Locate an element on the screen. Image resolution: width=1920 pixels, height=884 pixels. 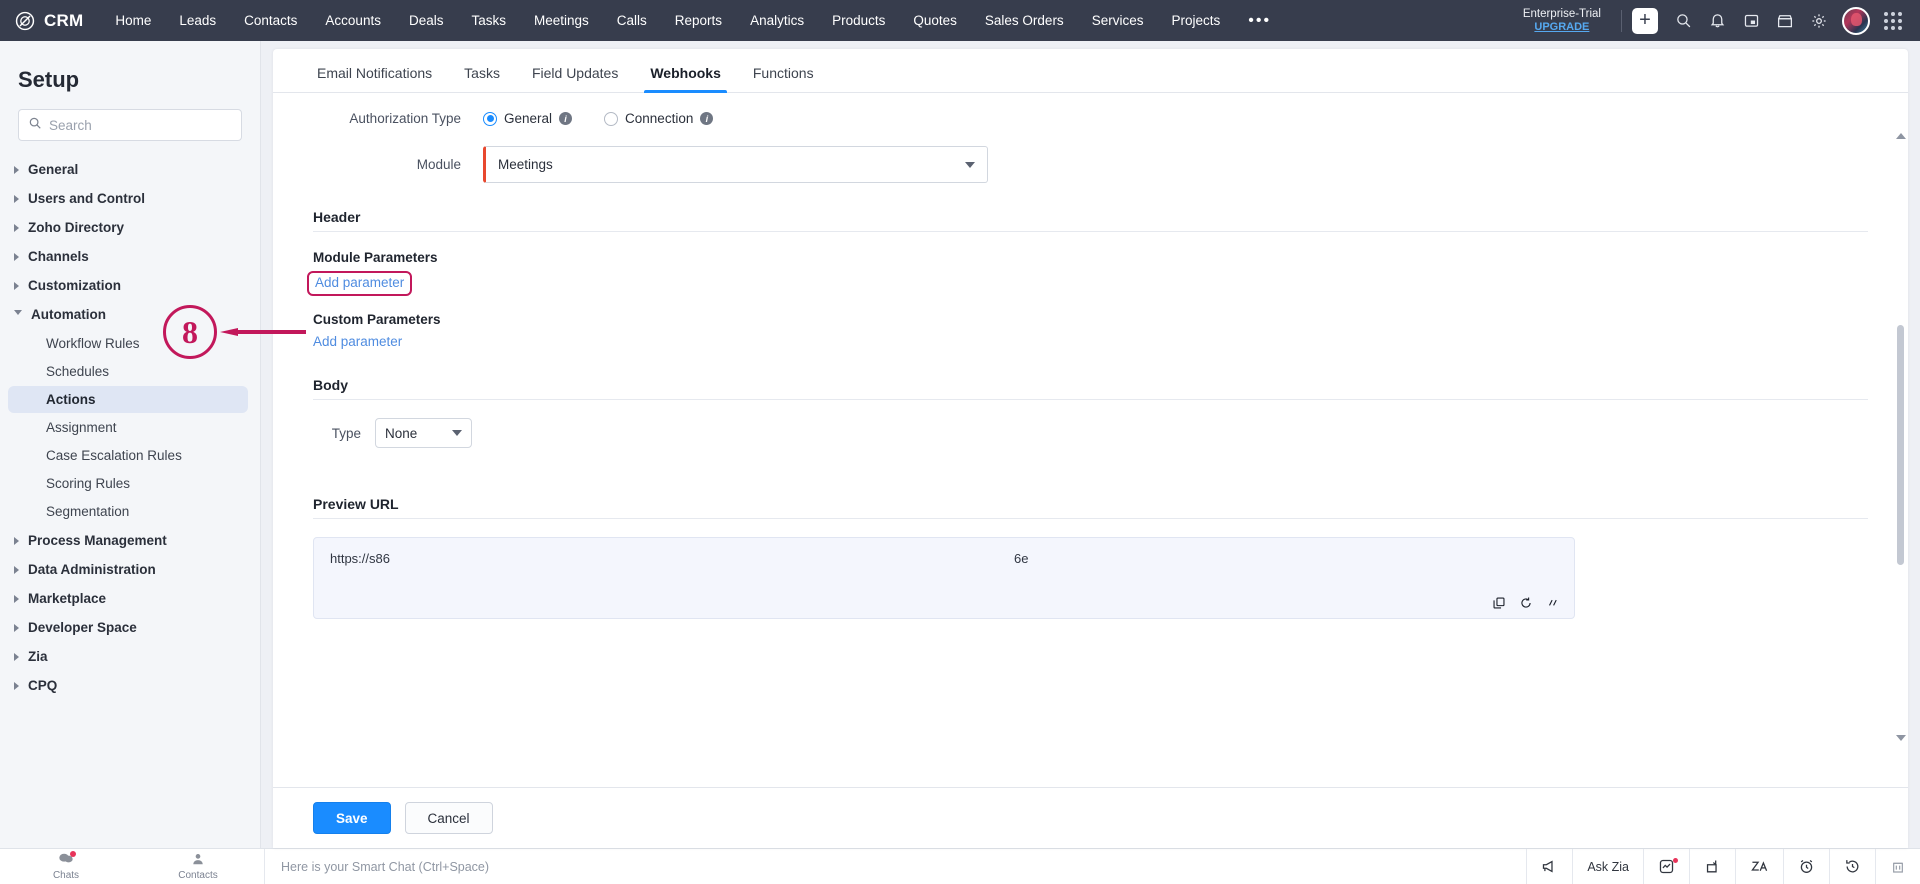
sidebar-item-developer-space: Developer Space is located at coordinates (130, 627).